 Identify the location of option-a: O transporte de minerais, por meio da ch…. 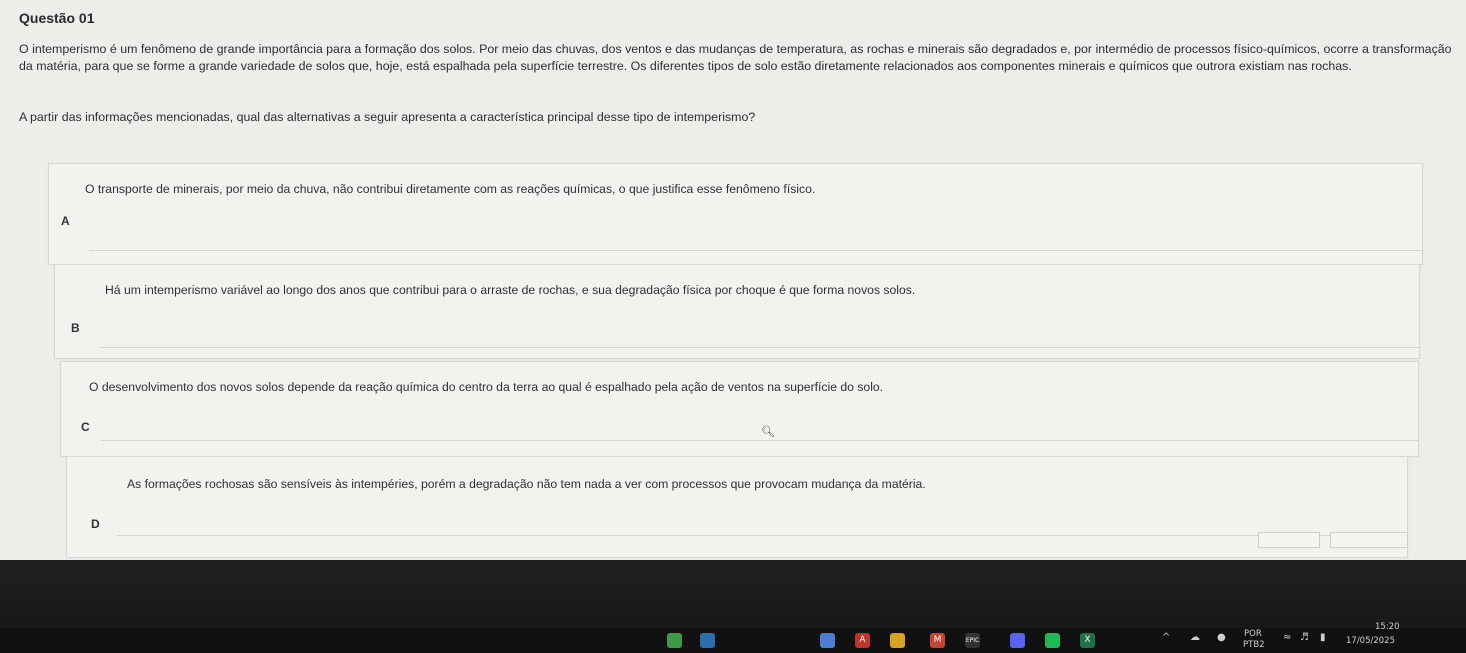
(735, 214).